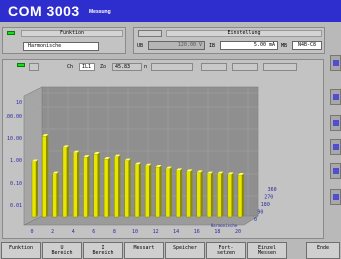 The width and height of the screenshot is (341, 259). Describe the element at coordinates (156, 232) in the screenshot. I see `x-tick-label: 12` at that location.